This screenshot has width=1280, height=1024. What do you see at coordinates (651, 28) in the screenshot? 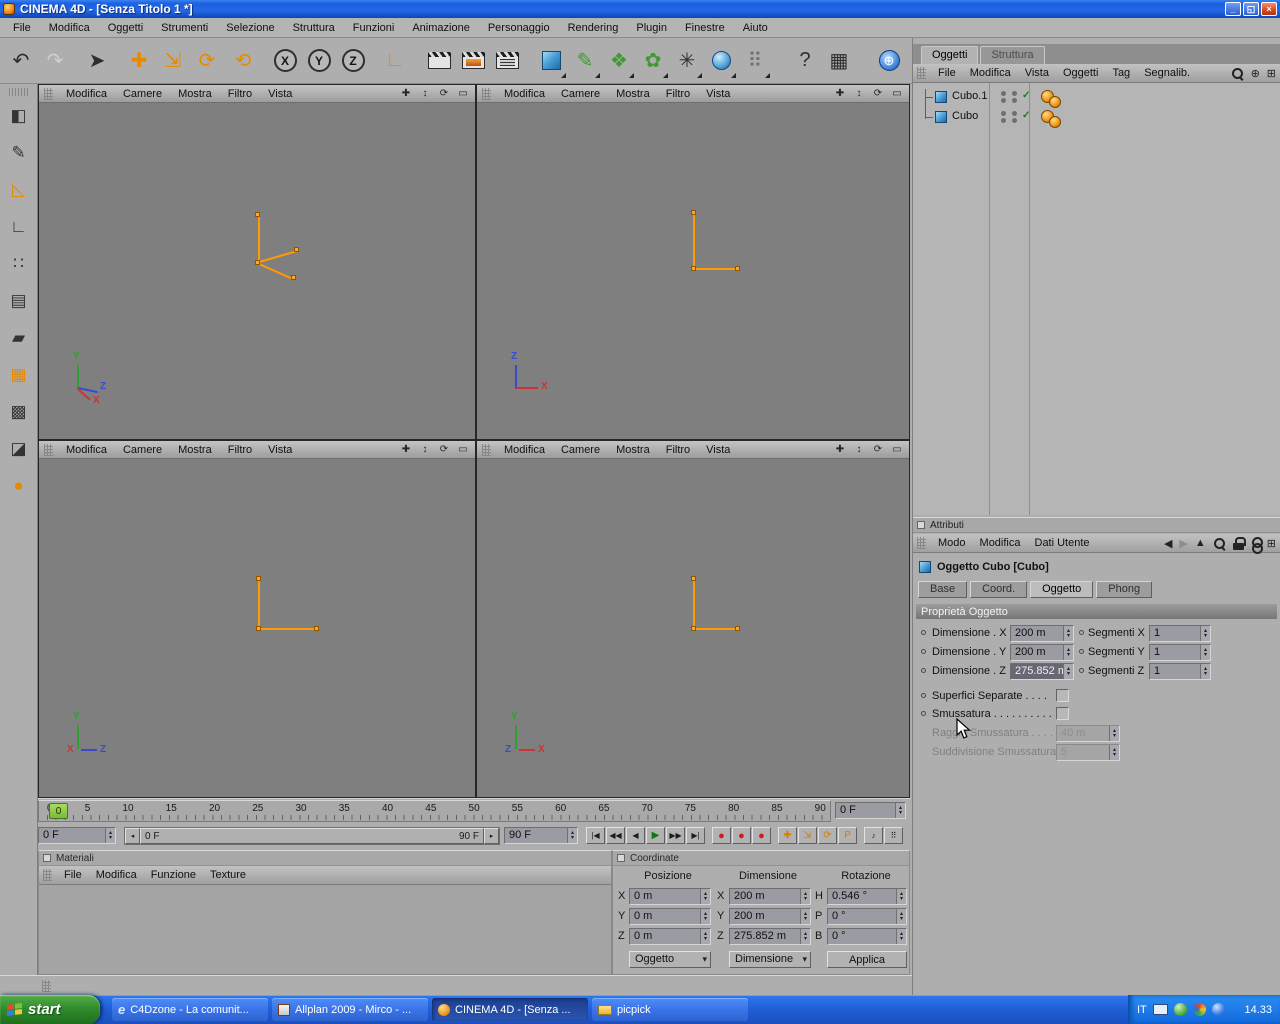
I see `menu-item: Plugin` at bounding box center [651, 28].